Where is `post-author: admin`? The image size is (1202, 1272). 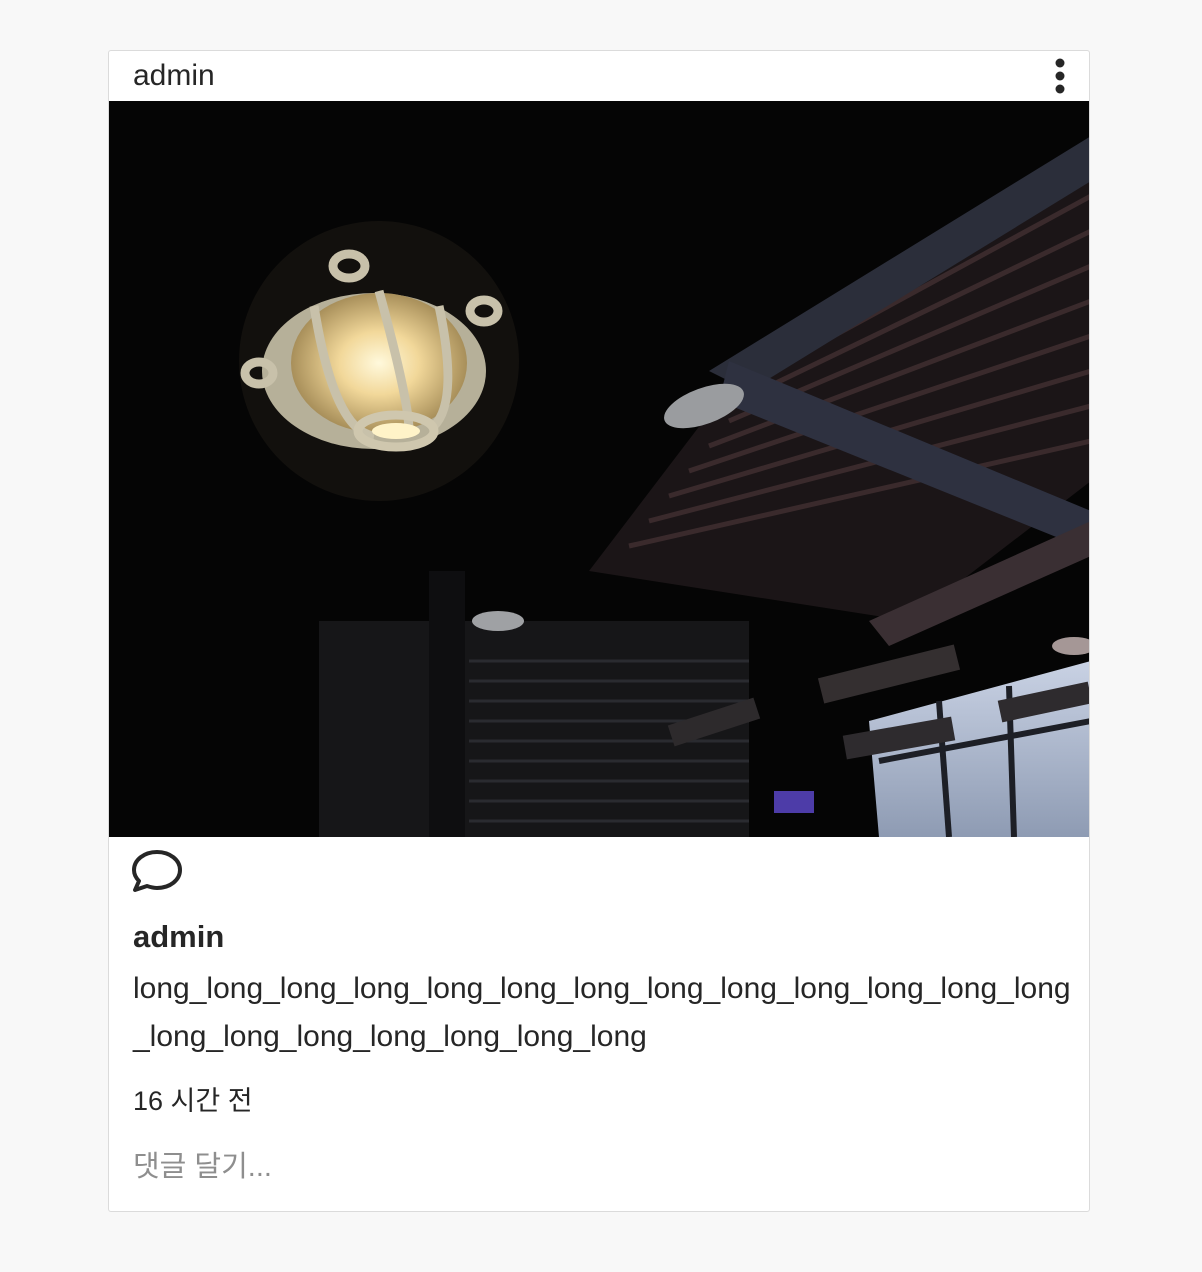 post-author: admin is located at coordinates (174, 76).